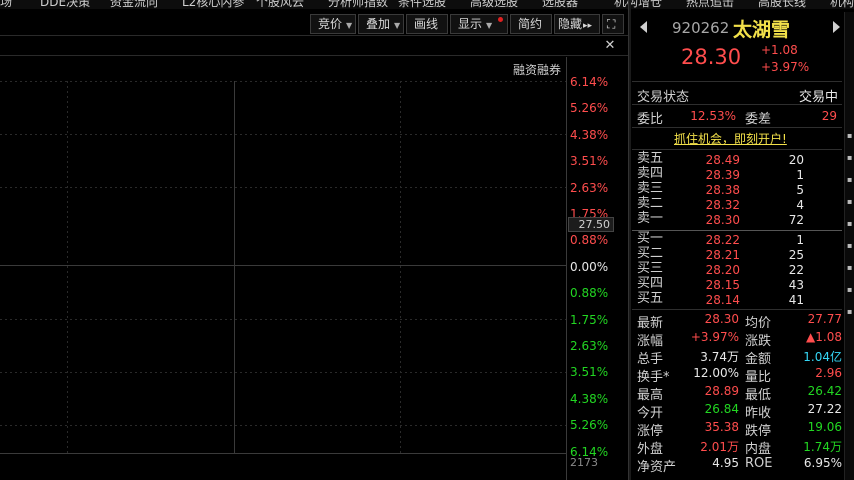  I want to click on order-quantity: 25, so click(796, 255).